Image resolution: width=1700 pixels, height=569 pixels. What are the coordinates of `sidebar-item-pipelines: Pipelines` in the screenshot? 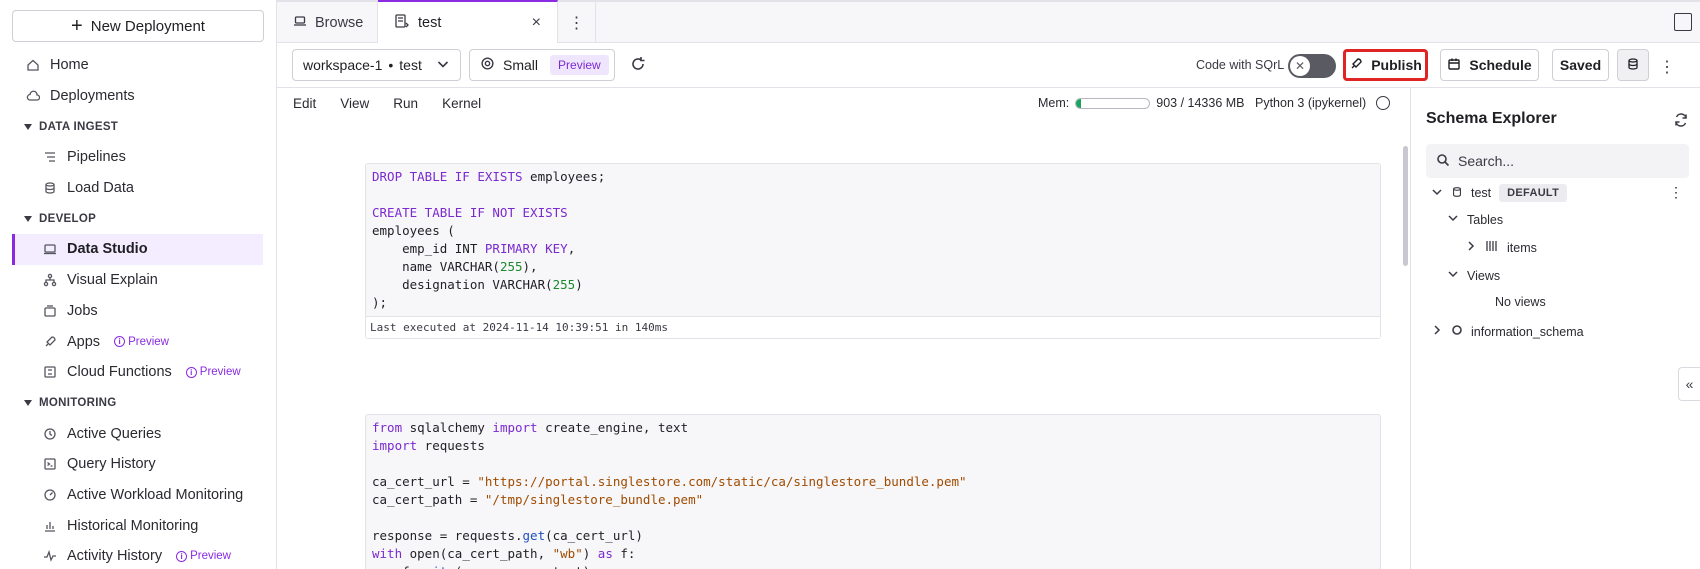 It's located at (138, 157).